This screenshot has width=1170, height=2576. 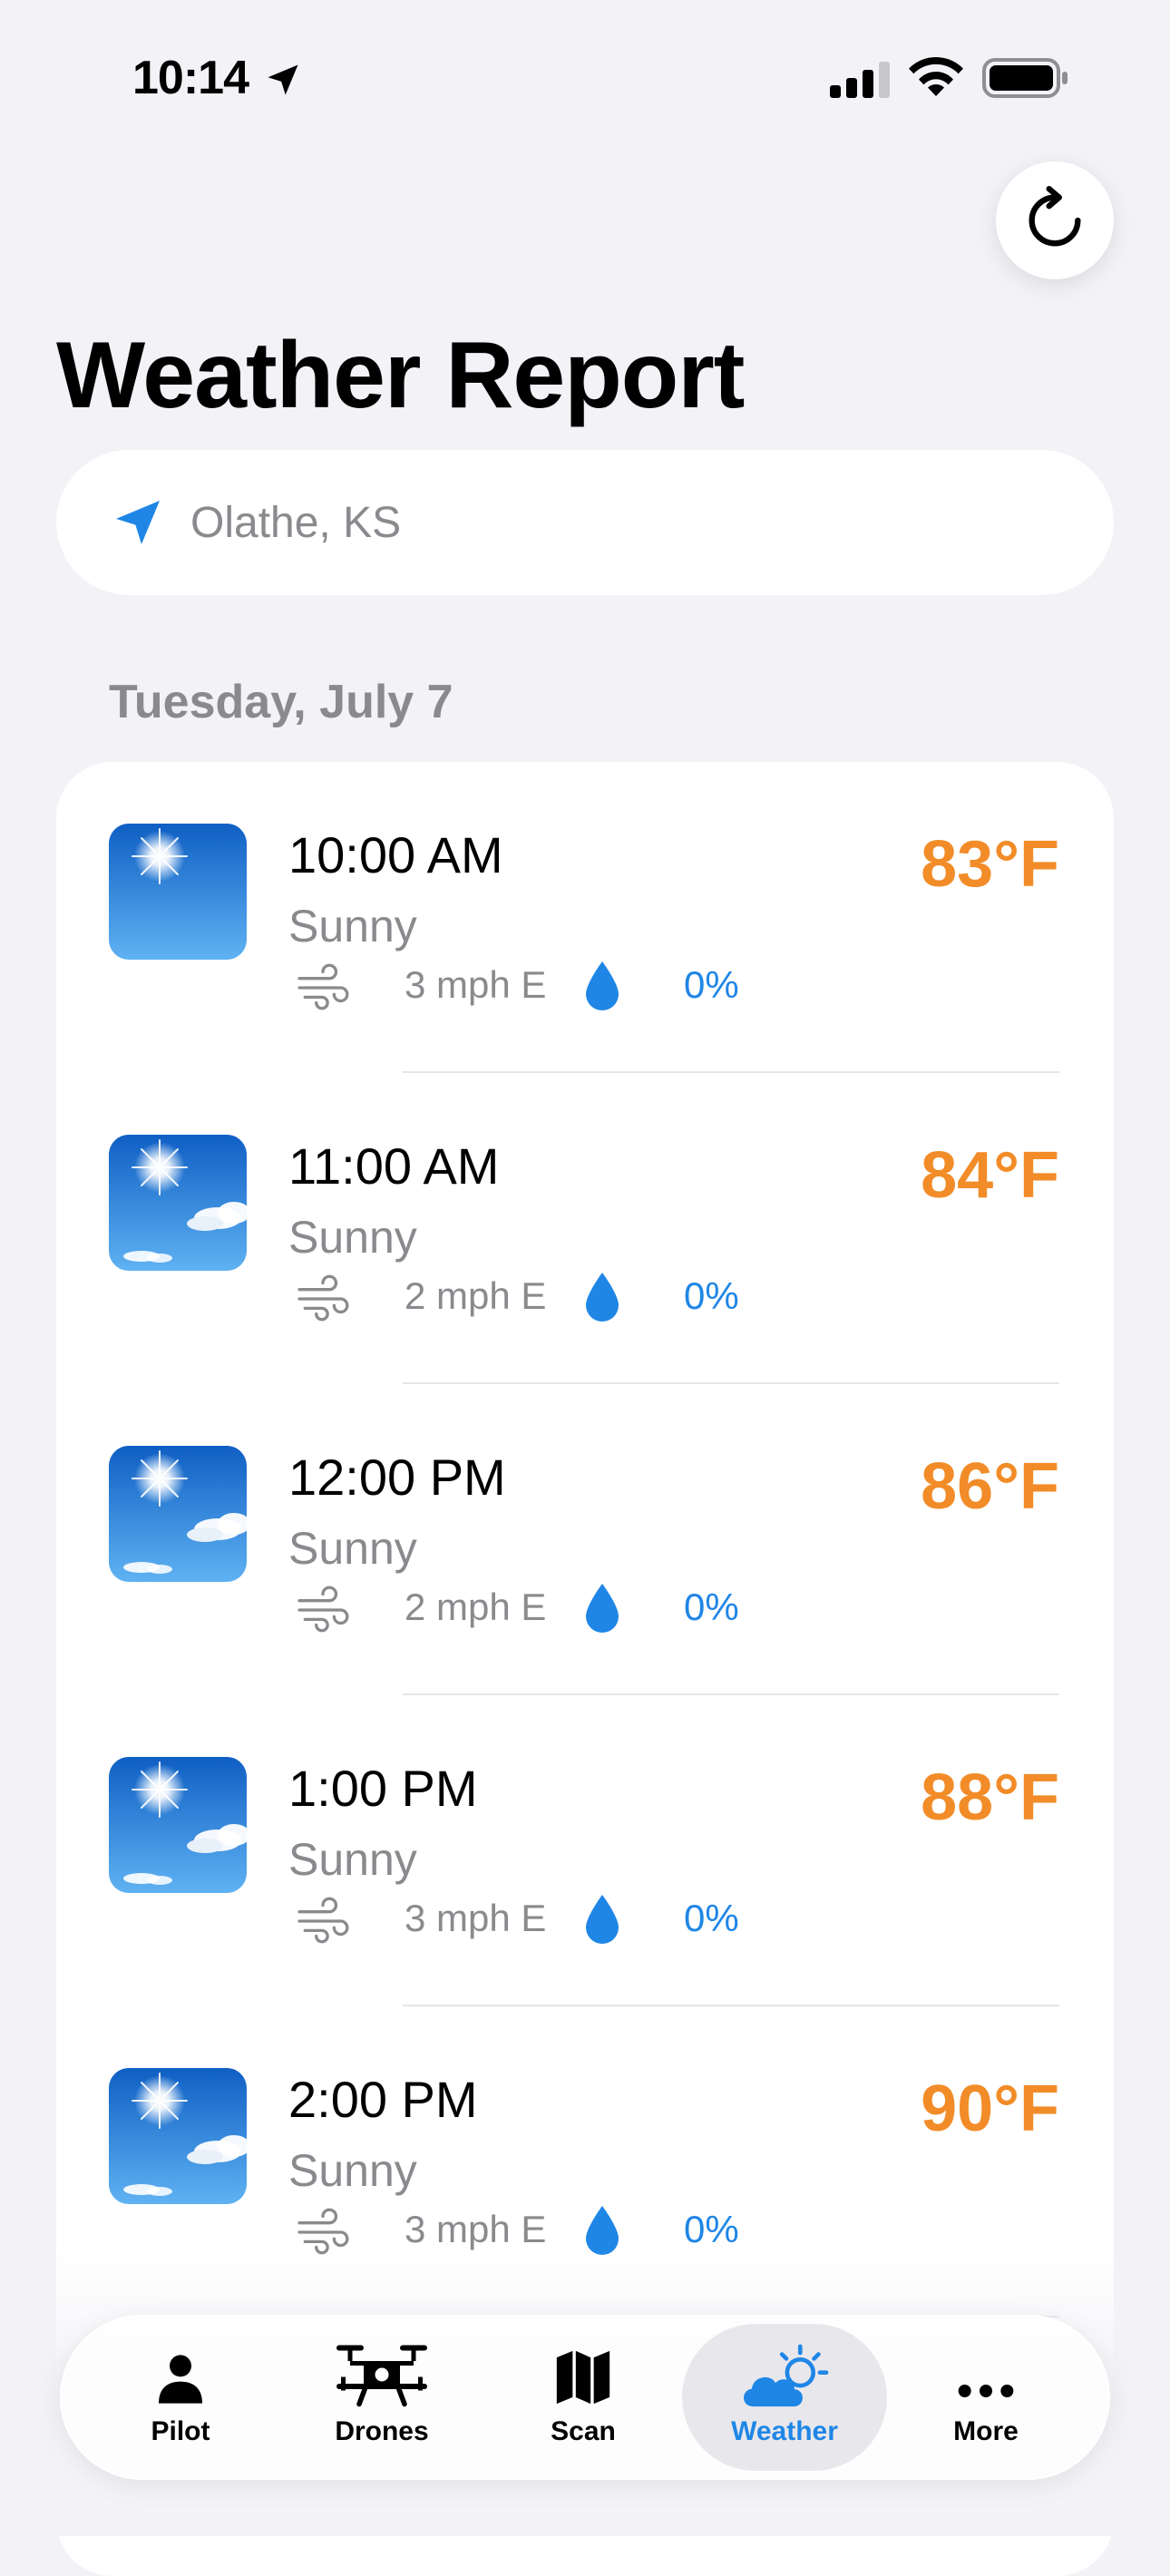 I want to click on cellular-signal-icon, so click(x=860, y=80).